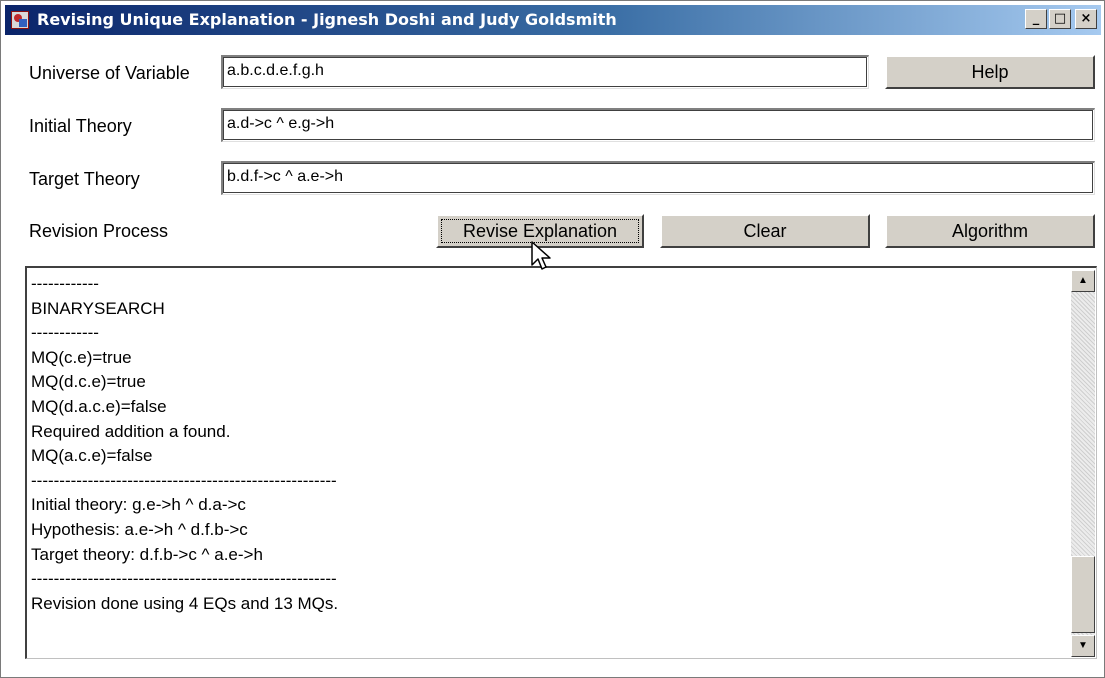 This screenshot has height=678, width=1105. I want to click on close-button: ×, so click(1086, 19).